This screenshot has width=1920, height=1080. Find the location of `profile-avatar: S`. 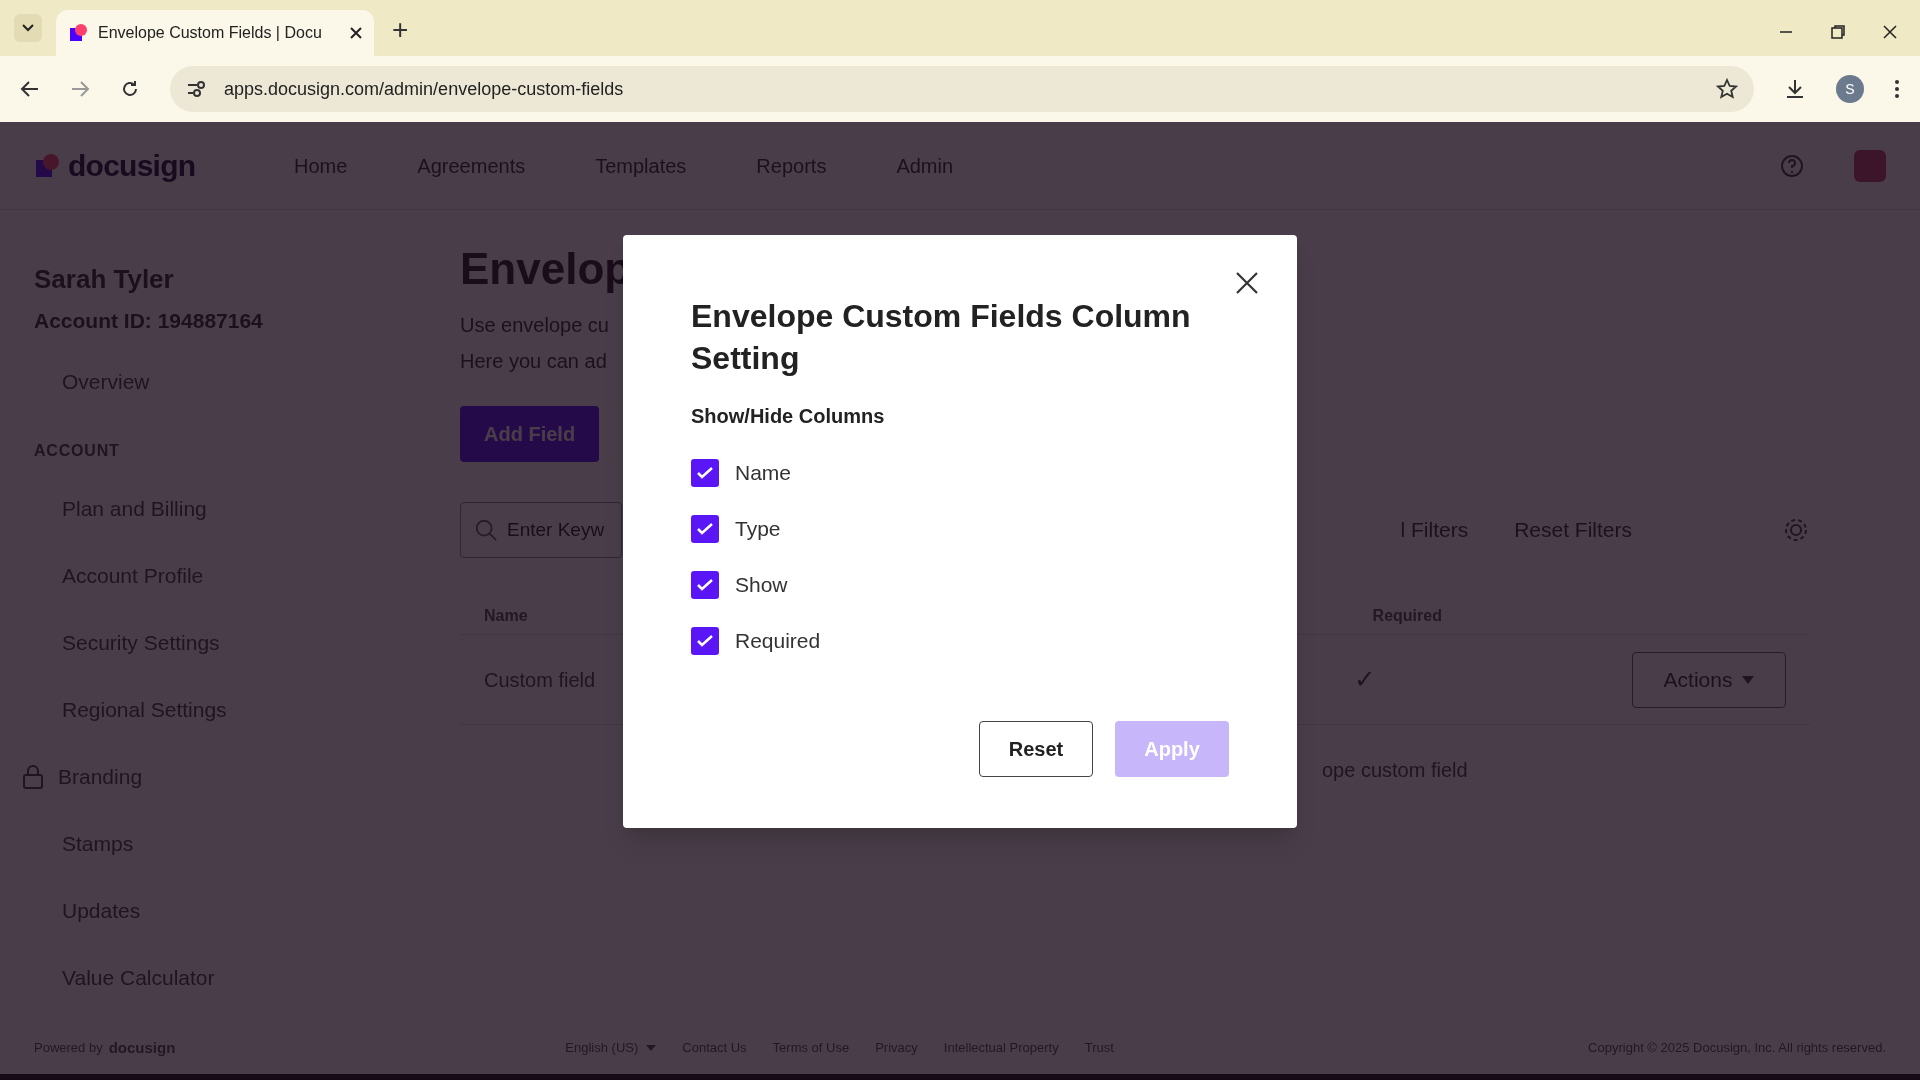

profile-avatar: S is located at coordinates (1850, 89).